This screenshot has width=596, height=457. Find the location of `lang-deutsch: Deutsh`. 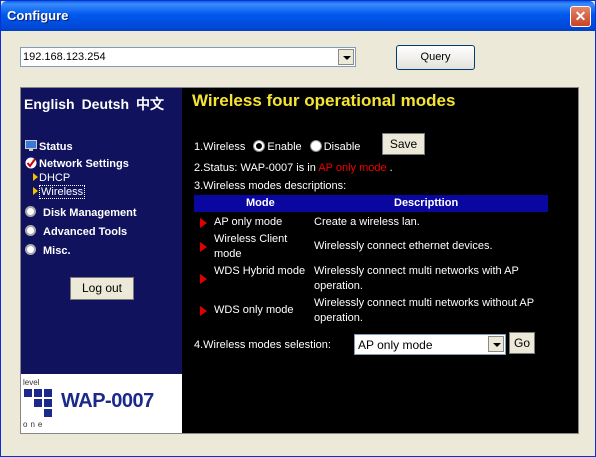

lang-deutsch: Deutsh is located at coordinates (105, 104).